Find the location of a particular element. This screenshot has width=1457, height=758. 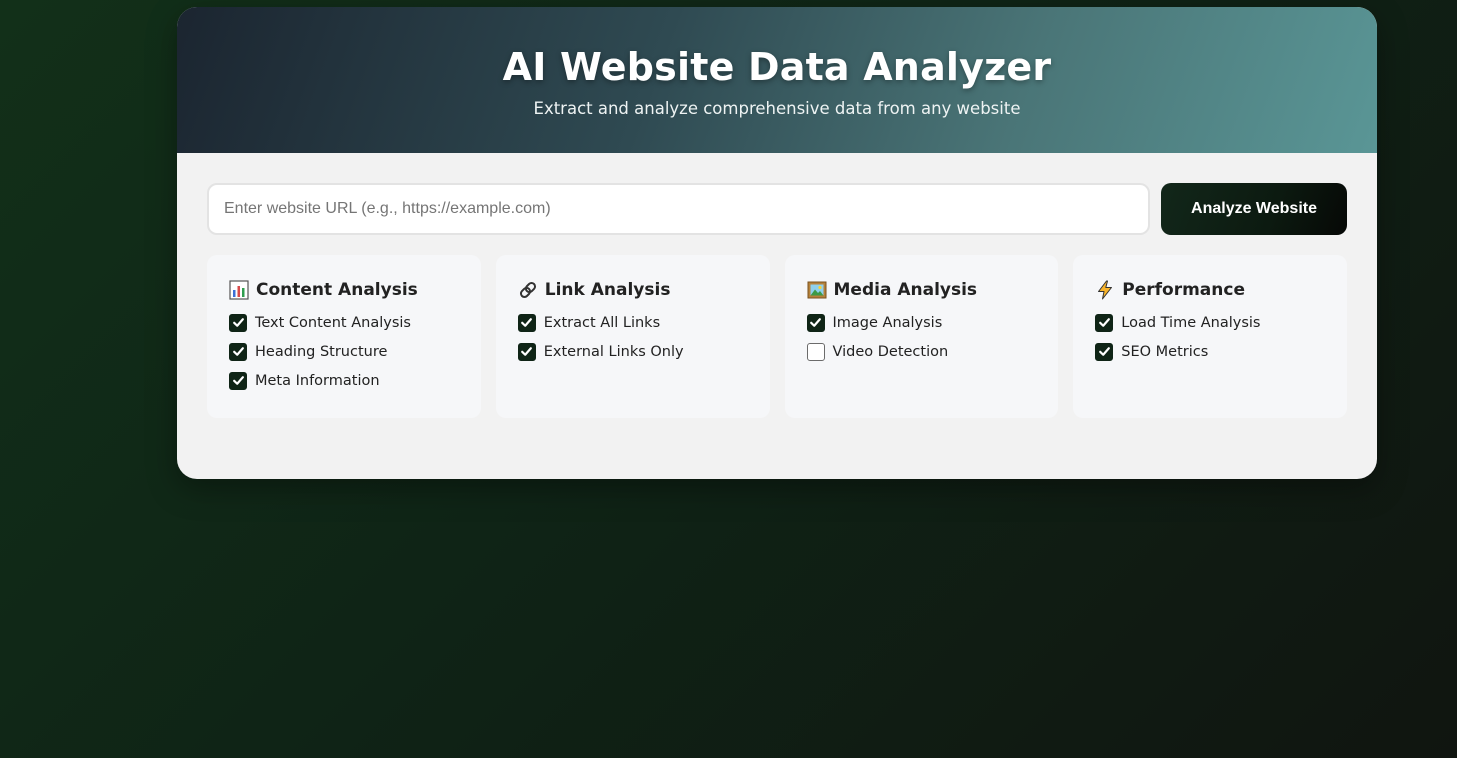

checkbox-extract-all-links: Extract All Links is located at coordinates (632, 322).